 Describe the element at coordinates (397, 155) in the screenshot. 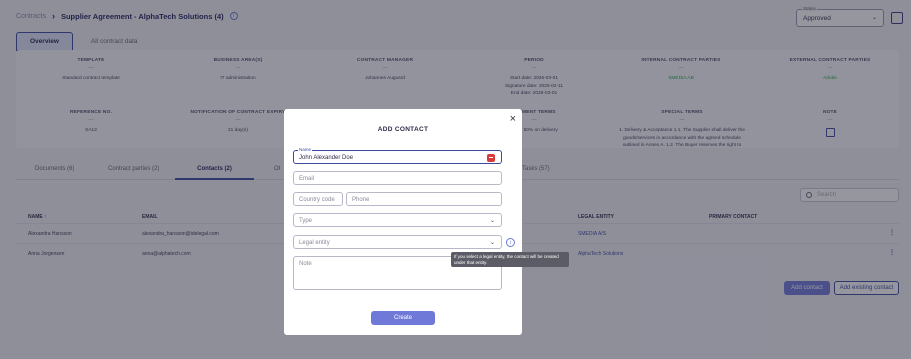

I see `name-field: Name John Alexander Doe` at that location.